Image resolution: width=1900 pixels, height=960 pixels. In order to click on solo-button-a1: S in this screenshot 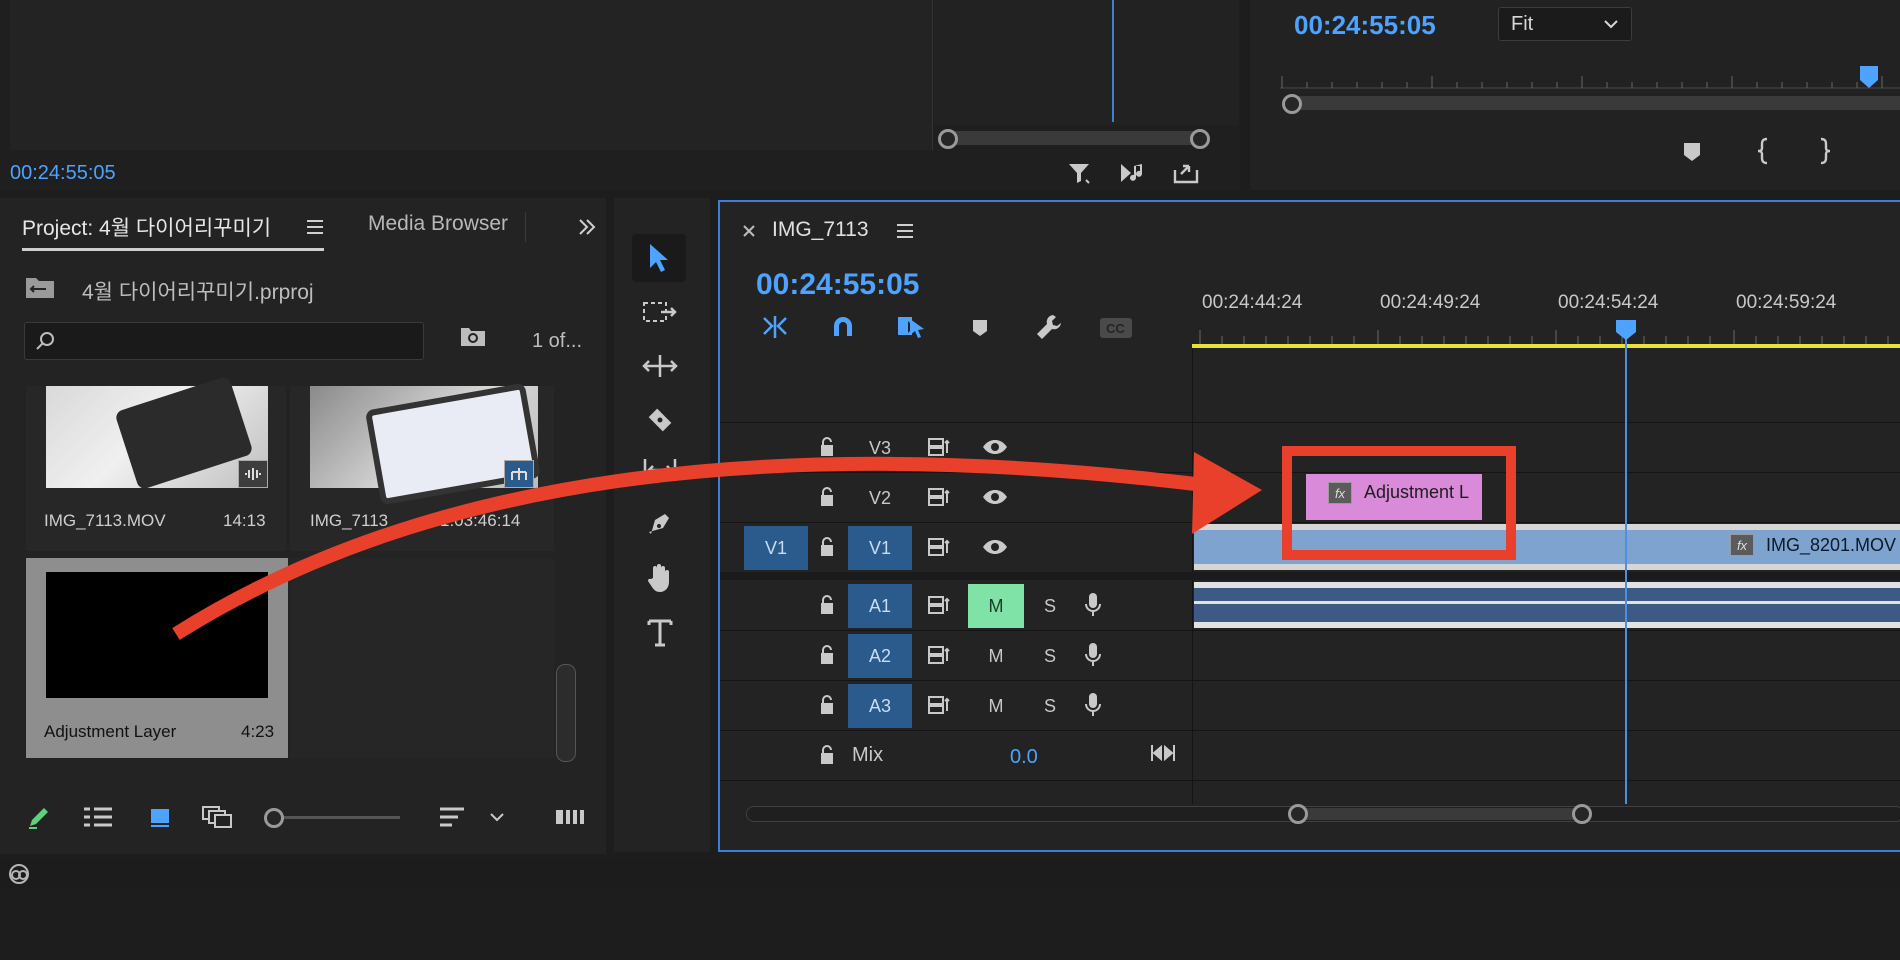, I will do `click(1050, 606)`.